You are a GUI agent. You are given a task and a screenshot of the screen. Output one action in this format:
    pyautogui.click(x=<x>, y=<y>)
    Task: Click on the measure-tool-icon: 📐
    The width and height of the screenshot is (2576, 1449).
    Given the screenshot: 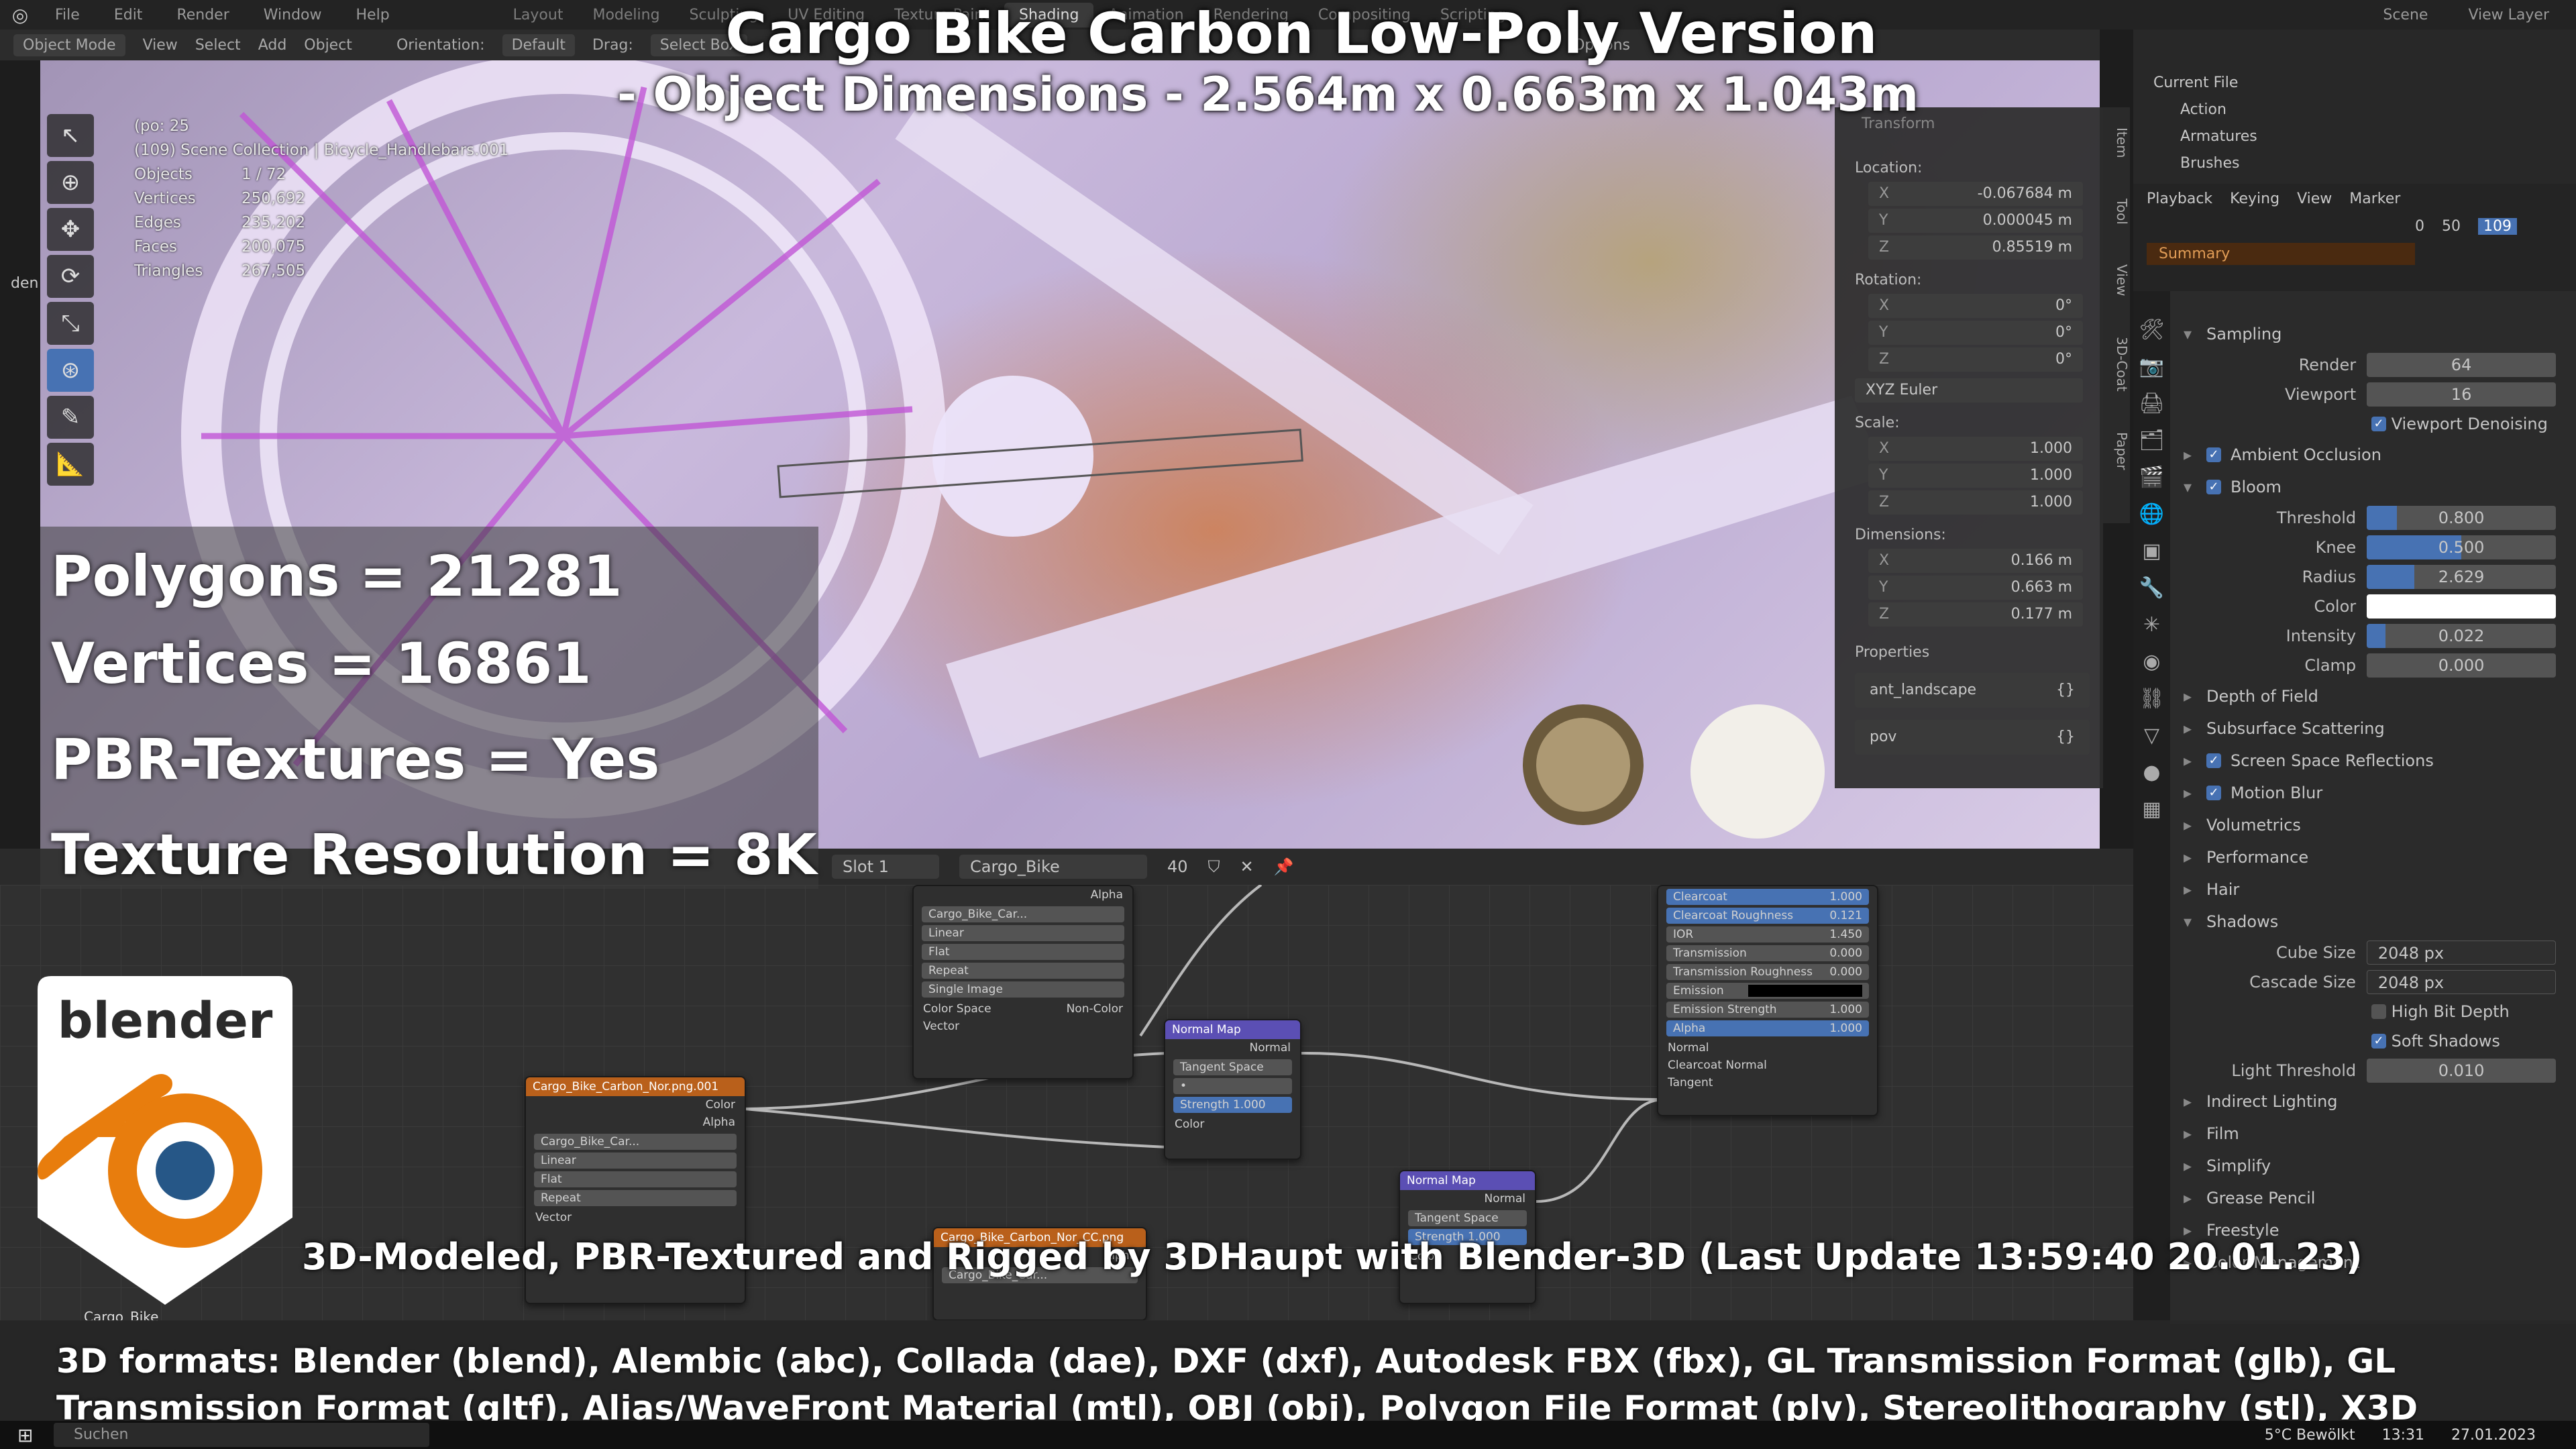 What is the action you would take?
    pyautogui.click(x=70, y=464)
    